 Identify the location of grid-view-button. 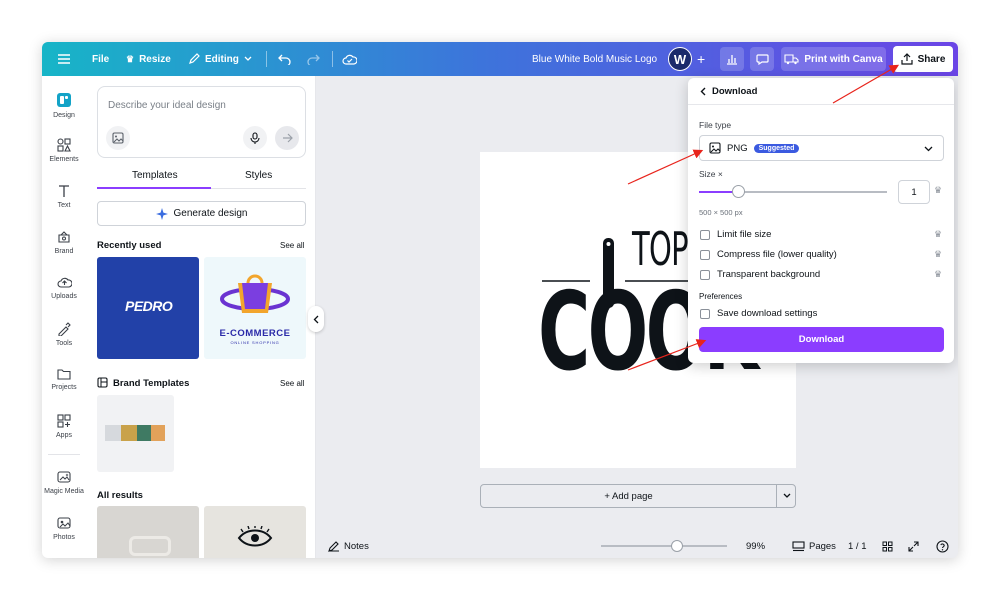
(887, 546).